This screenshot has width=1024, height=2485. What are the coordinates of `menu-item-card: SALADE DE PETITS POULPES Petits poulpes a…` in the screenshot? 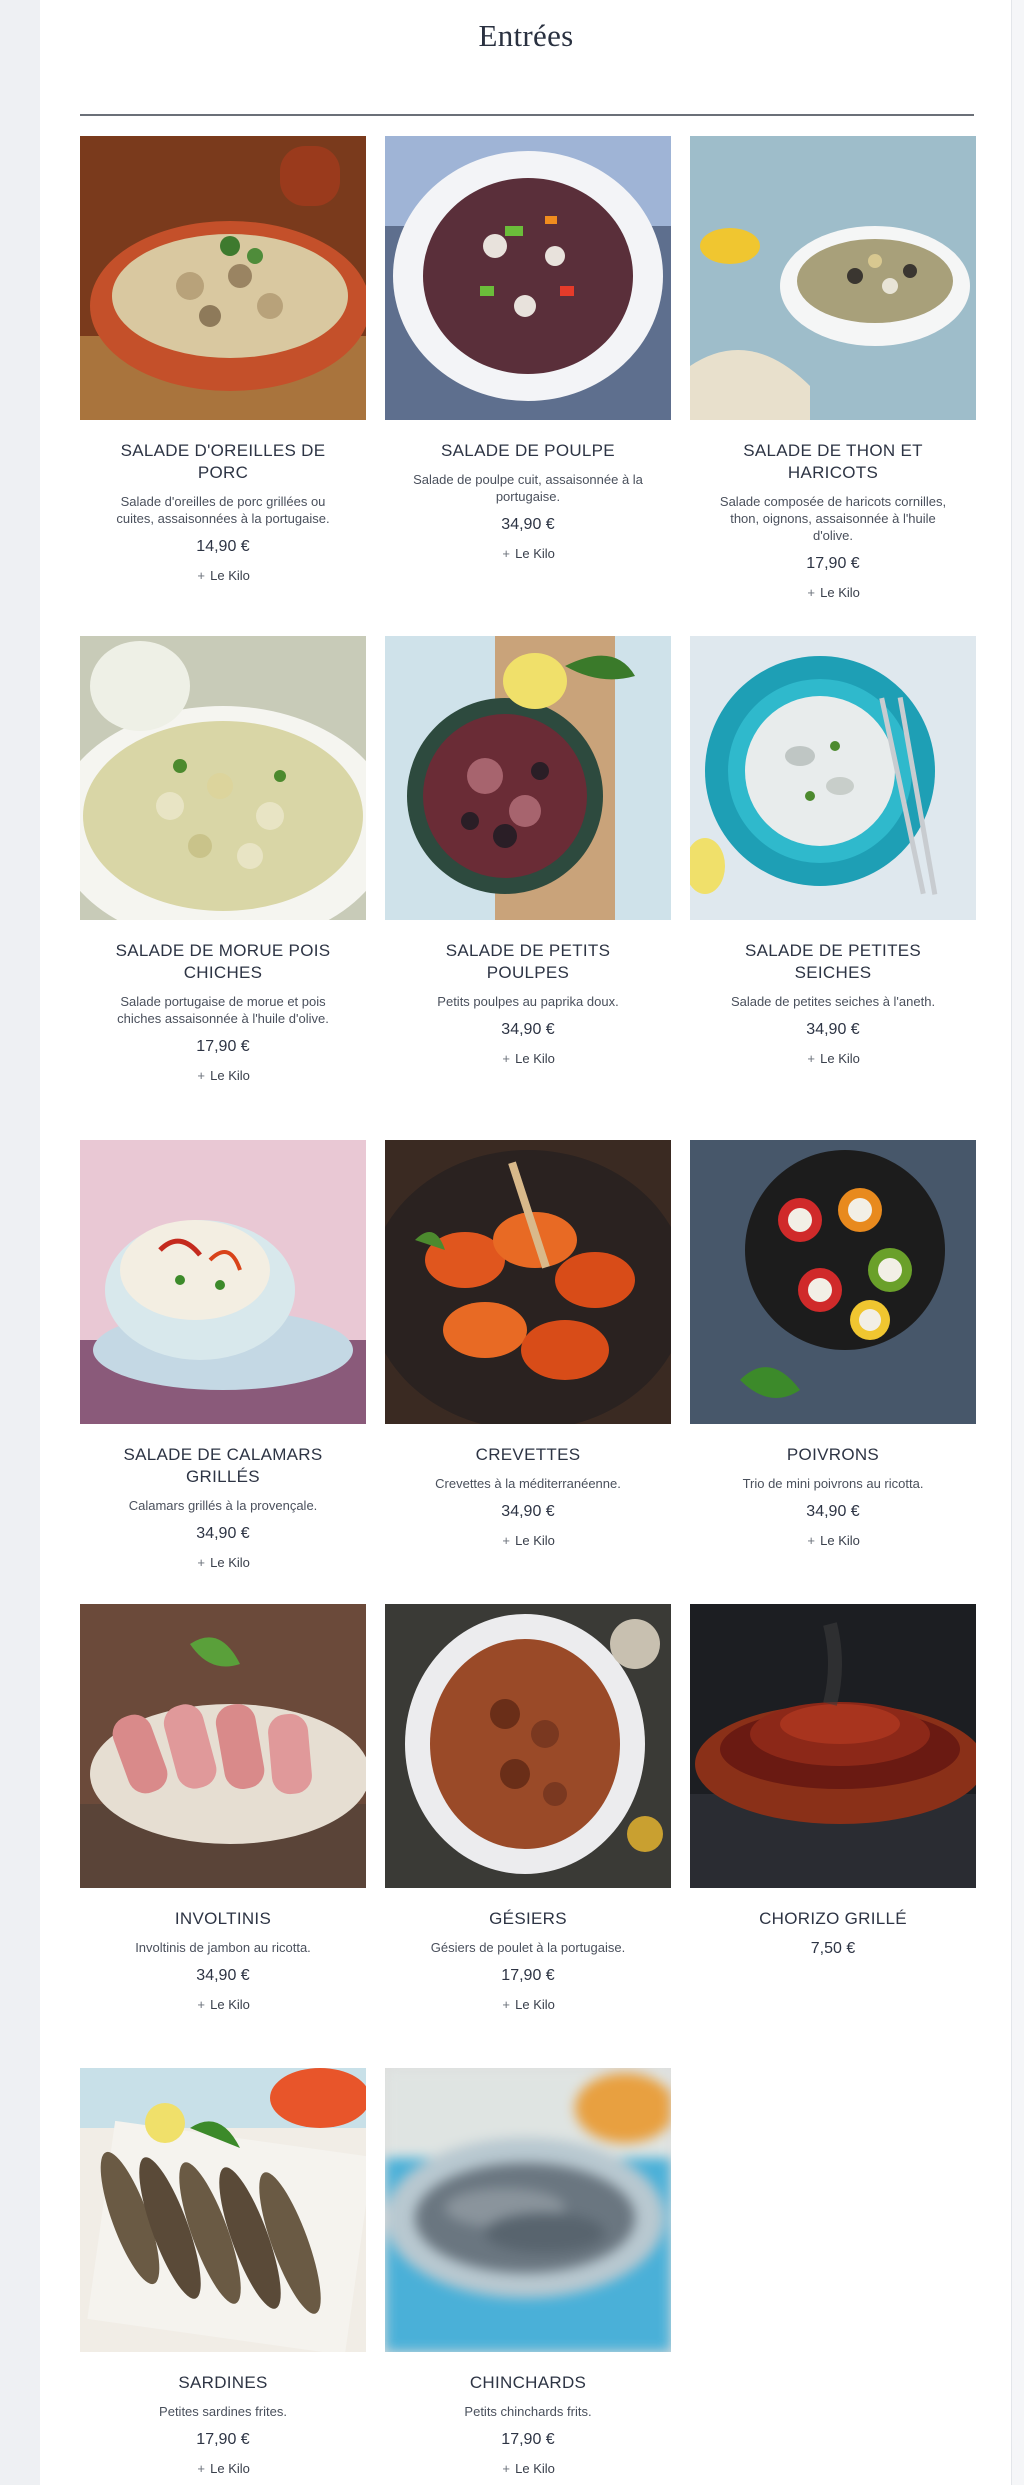 It's located at (528, 852).